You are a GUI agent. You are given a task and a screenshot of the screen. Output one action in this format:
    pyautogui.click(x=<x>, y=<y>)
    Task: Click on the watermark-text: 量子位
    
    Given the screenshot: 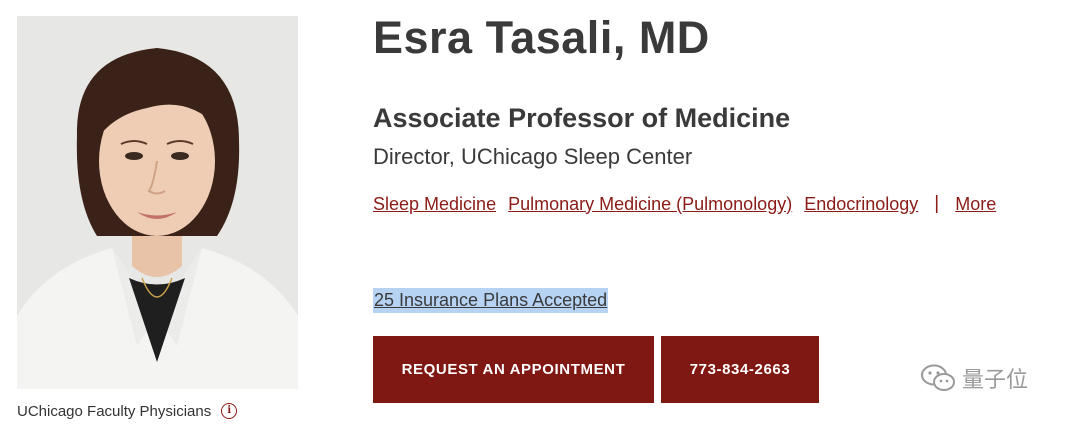 What is the action you would take?
    pyautogui.click(x=995, y=379)
    